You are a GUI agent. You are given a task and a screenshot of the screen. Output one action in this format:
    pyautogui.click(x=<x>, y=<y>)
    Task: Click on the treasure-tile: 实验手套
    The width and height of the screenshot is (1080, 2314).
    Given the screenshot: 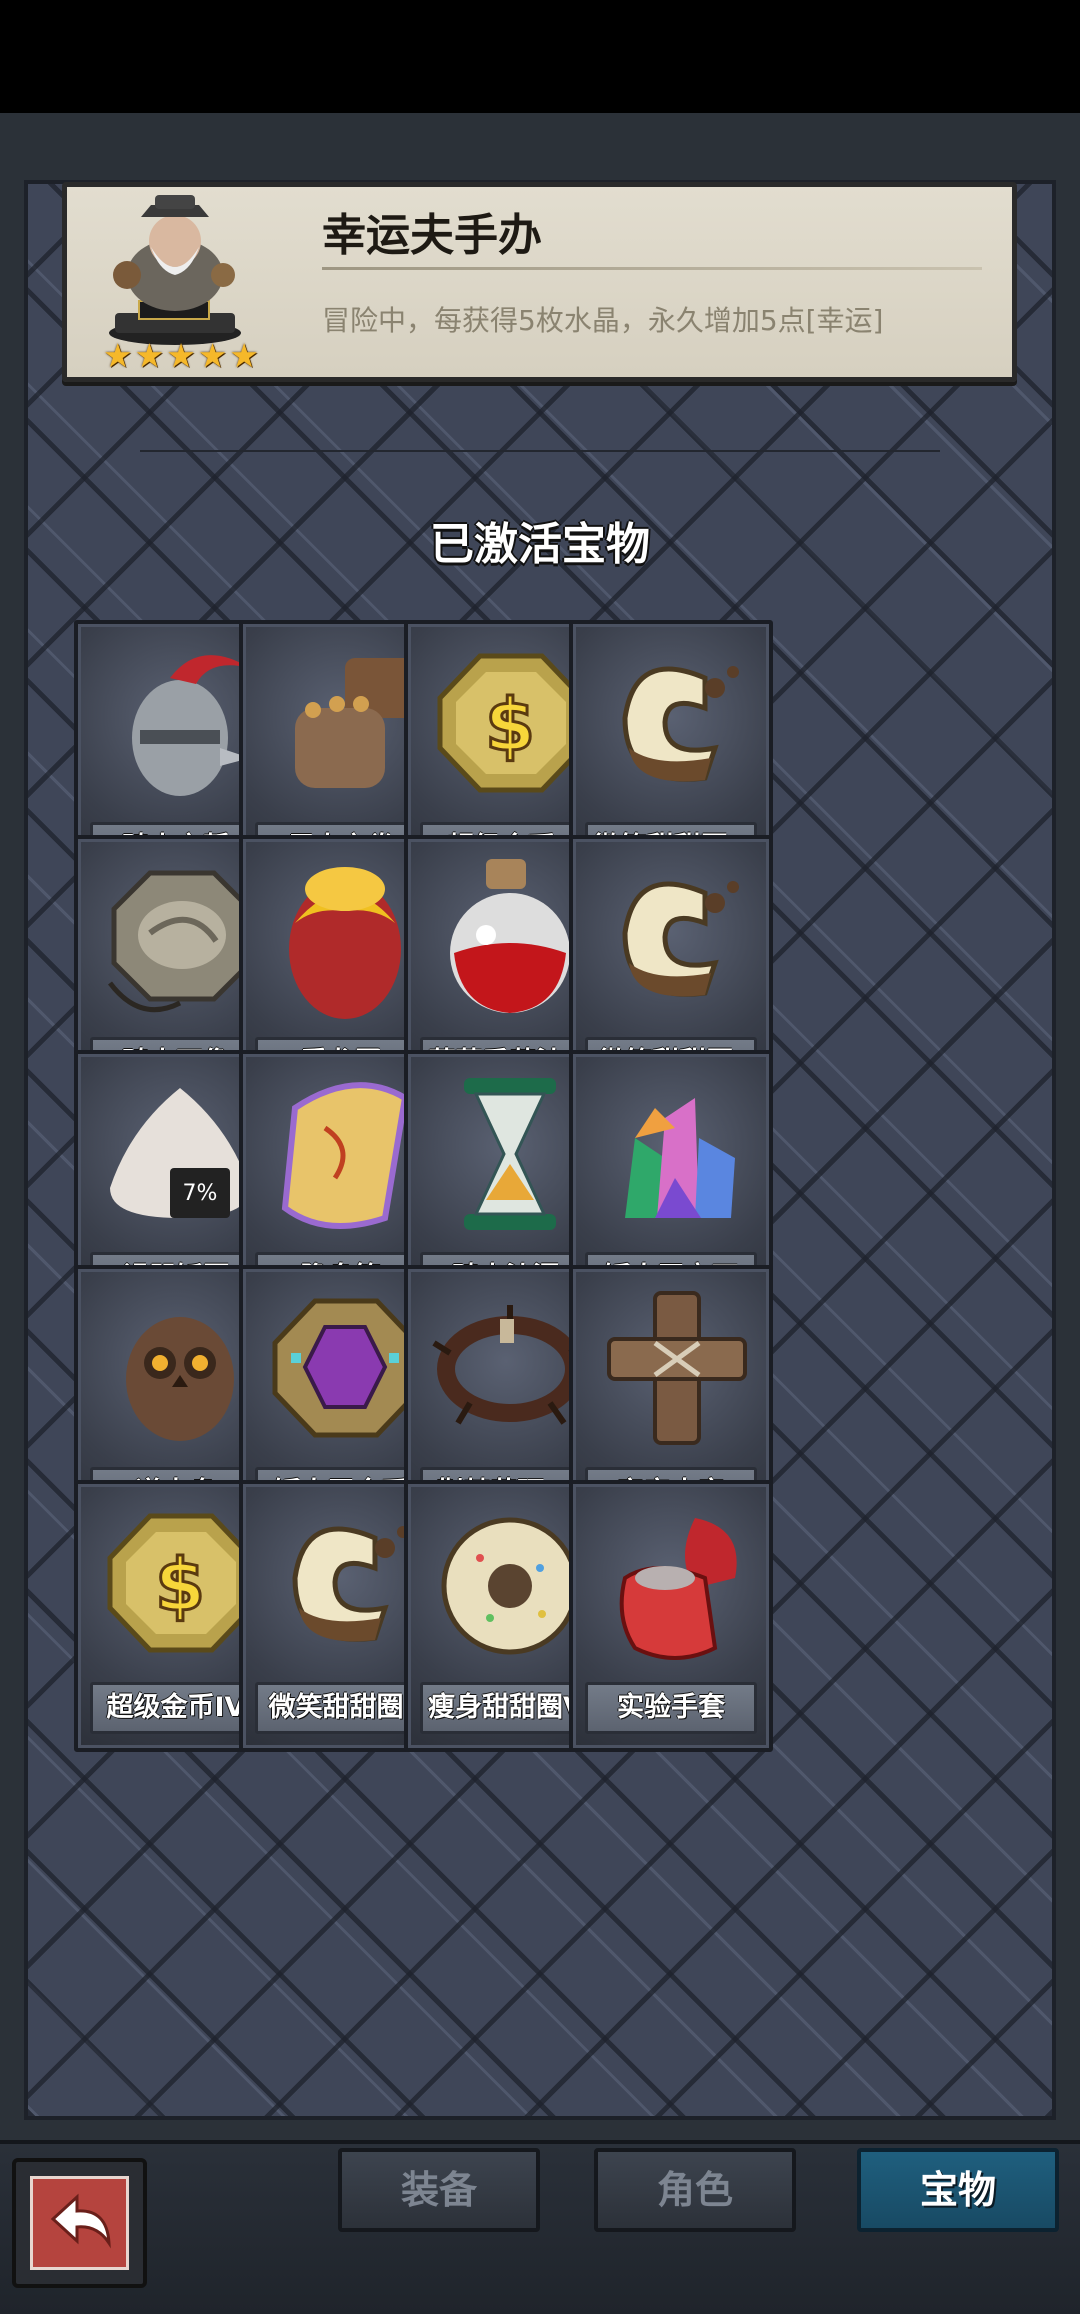 What is the action you would take?
    pyautogui.click(x=671, y=1616)
    